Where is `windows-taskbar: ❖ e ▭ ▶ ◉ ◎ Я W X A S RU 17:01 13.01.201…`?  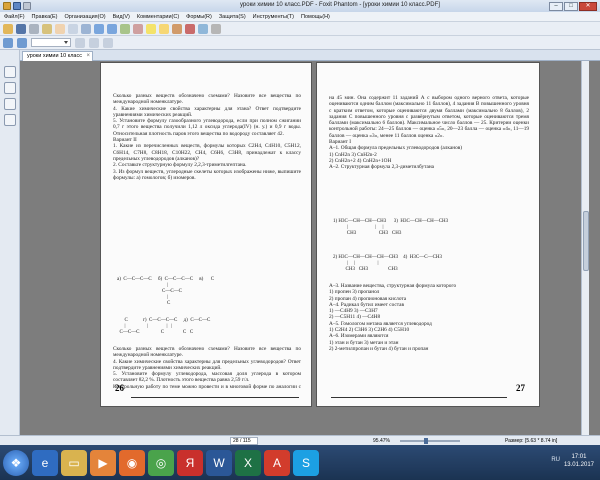
windows-taskbar: ❖ e ▭ ▶ ◉ ◎ Я W X A S RU 17:01 13.01.201… is located at coordinates (300, 462).